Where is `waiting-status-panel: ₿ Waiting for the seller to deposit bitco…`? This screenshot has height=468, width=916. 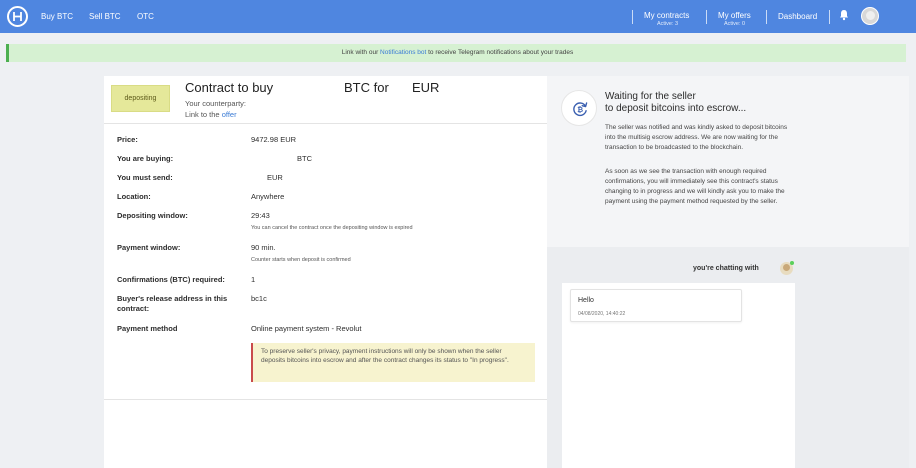
waiting-status-panel: ₿ Waiting for the seller to deposit bitco… is located at coordinates (728, 161).